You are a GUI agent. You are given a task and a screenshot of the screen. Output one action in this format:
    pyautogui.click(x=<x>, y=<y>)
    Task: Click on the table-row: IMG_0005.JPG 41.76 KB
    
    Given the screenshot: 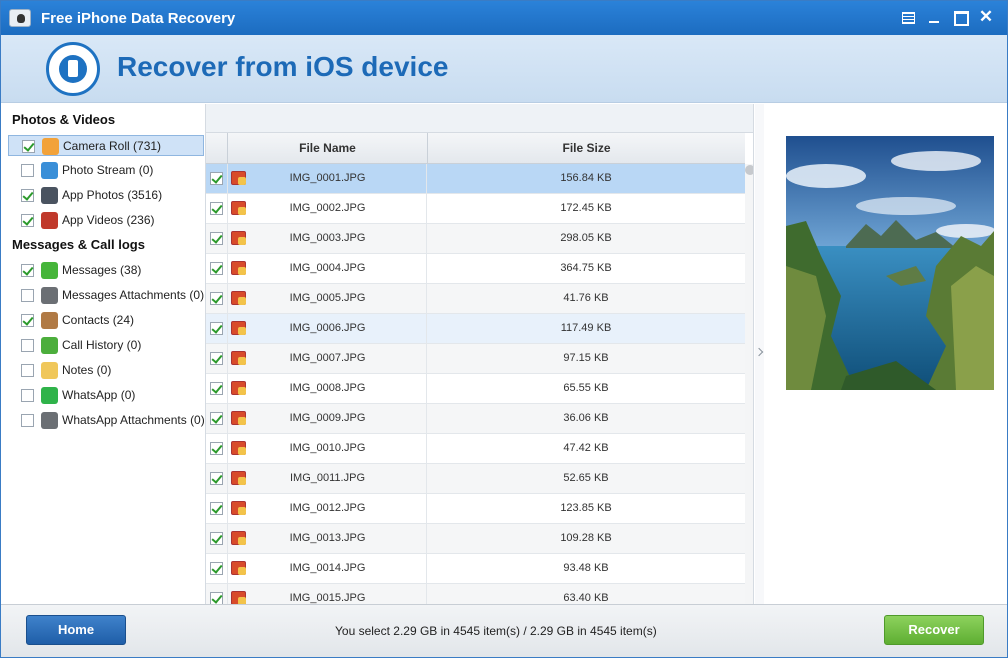 What is the action you would take?
    pyautogui.click(x=475, y=299)
    